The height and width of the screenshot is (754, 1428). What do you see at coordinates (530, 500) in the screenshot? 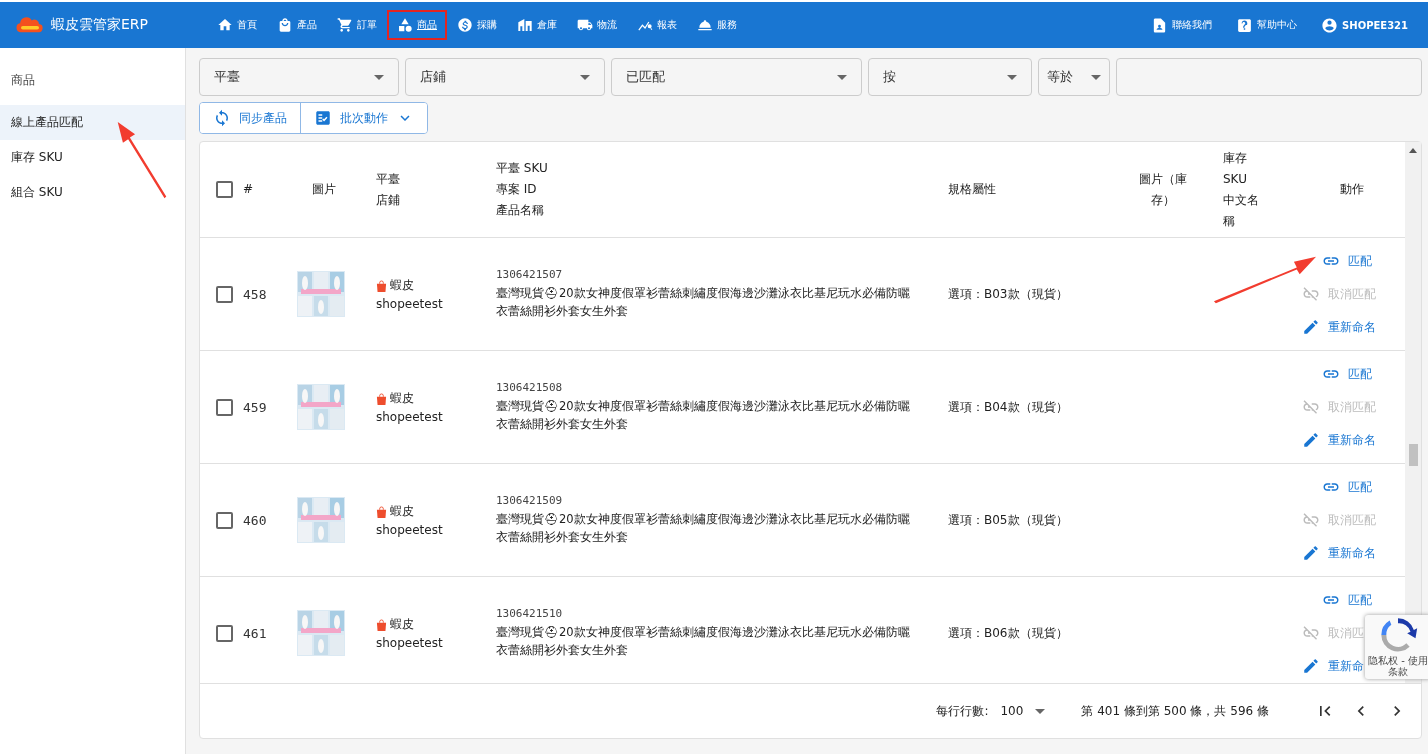
I see `sku-text: 1306421509` at bounding box center [530, 500].